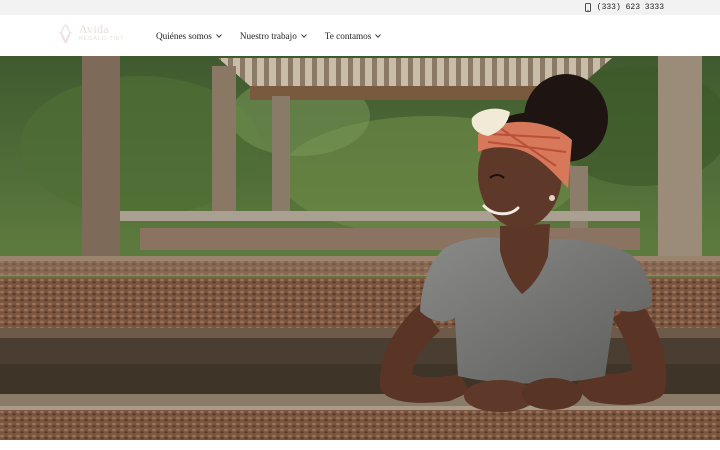 This screenshot has height=450, width=720. I want to click on phone-contact: (333) 623 3333, so click(624, 7).